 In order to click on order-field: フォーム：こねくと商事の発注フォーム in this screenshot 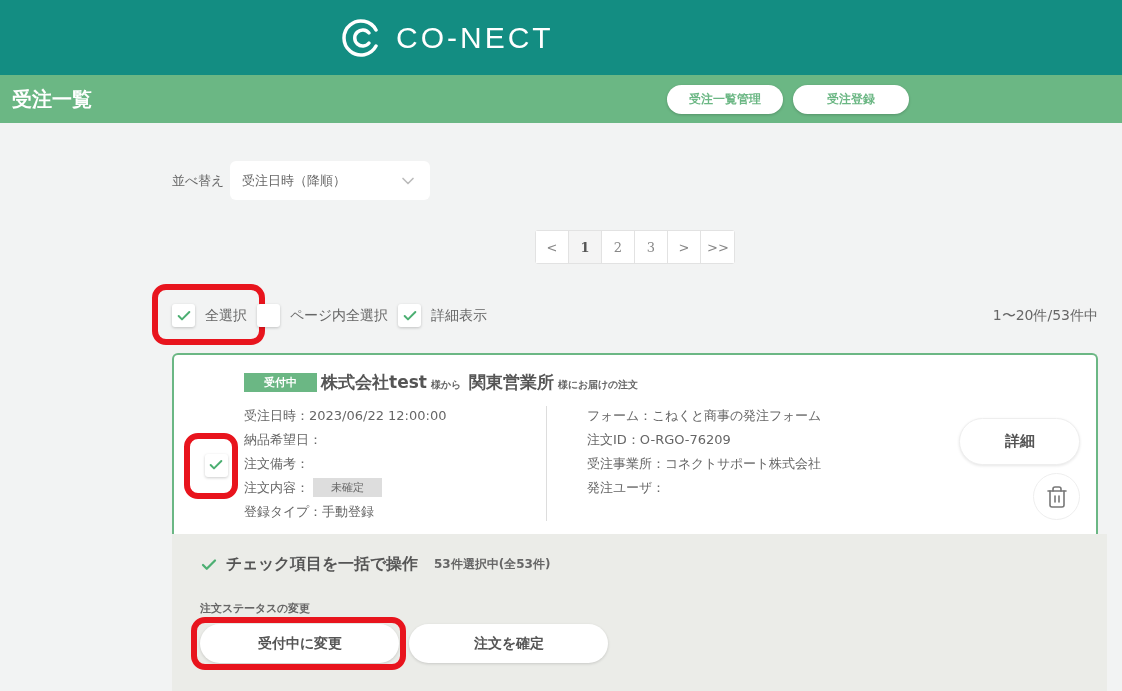, I will do `click(722, 415)`.